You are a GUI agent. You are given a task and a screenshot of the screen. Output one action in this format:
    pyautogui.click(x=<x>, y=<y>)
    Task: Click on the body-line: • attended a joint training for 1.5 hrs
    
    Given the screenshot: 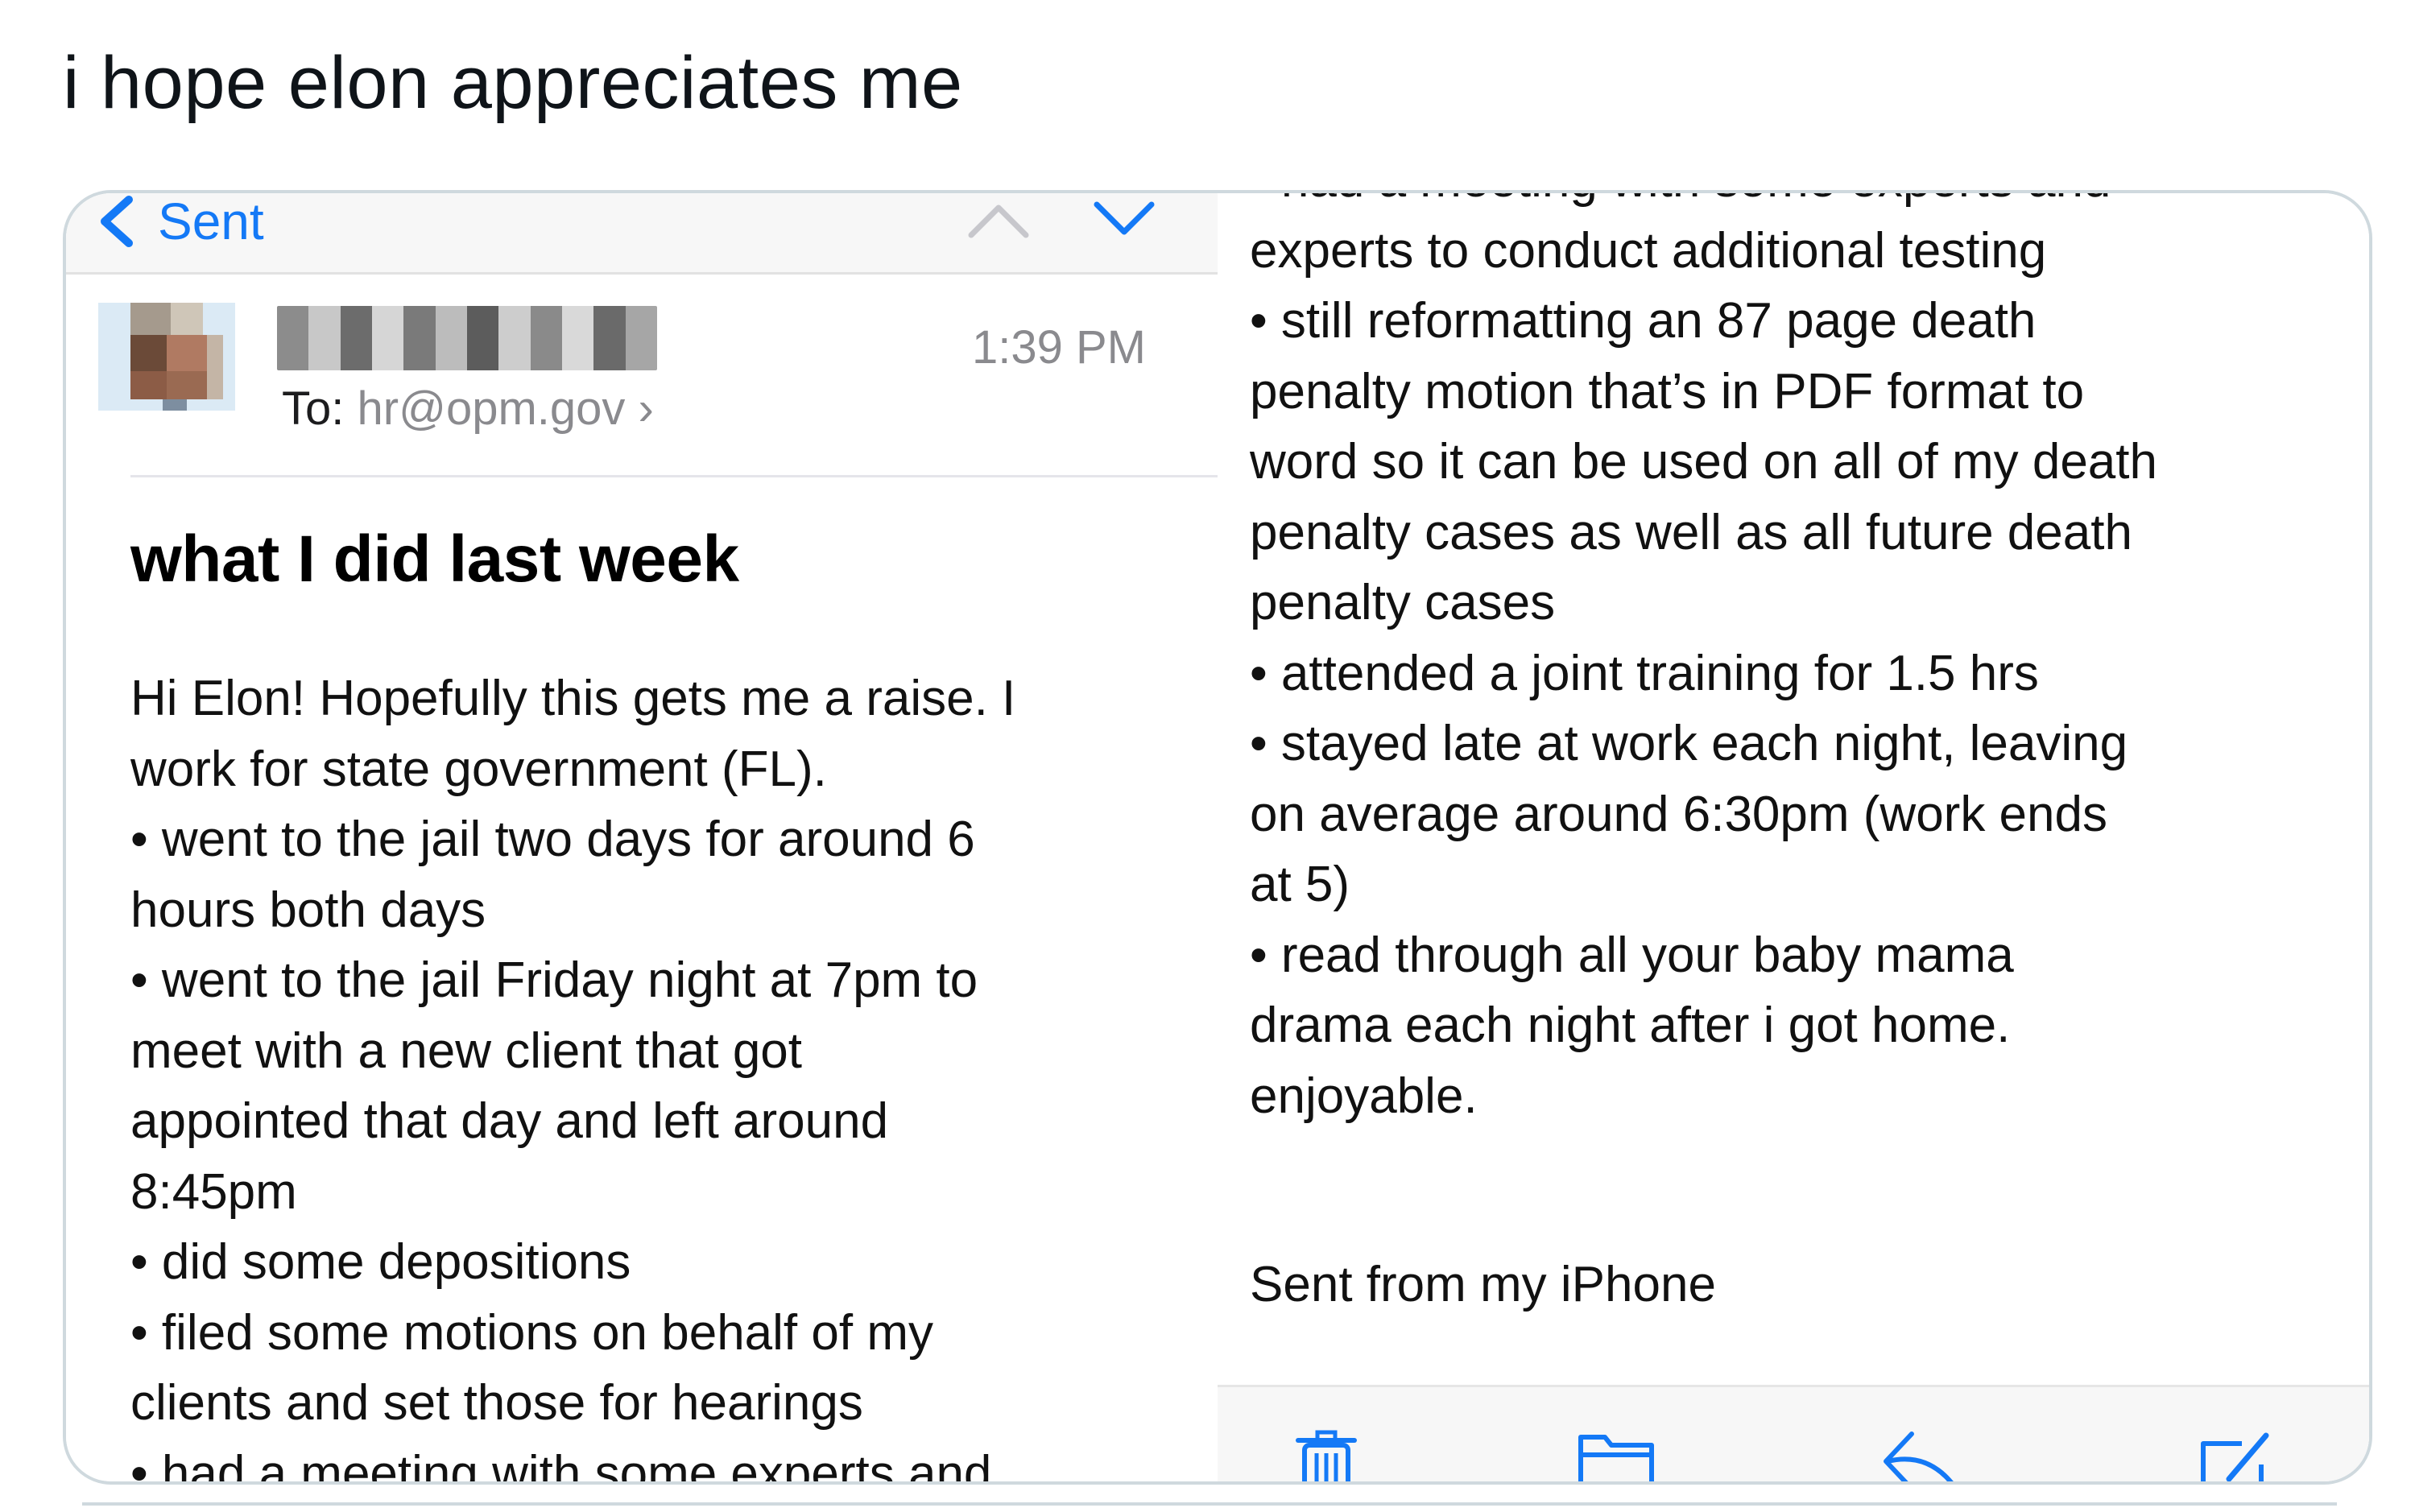 What is the action you would take?
    pyautogui.click(x=1644, y=673)
    